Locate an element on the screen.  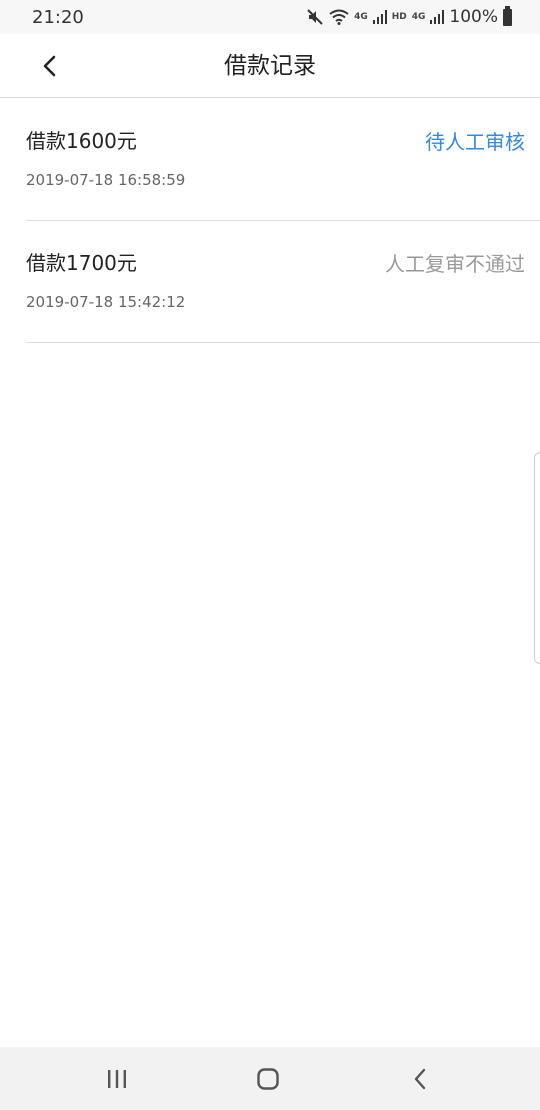
network-type-2: 4G is located at coordinates (418, 16).